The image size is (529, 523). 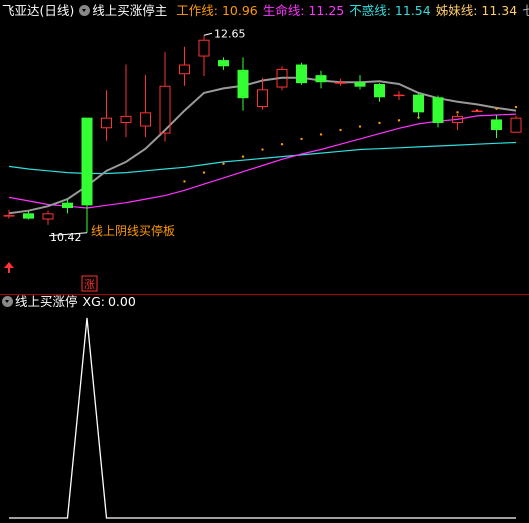 What do you see at coordinates (46, 301) in the screenshot?
I see `sub-indicator-name: 线上买涨停` at bounding box center [46, 301].